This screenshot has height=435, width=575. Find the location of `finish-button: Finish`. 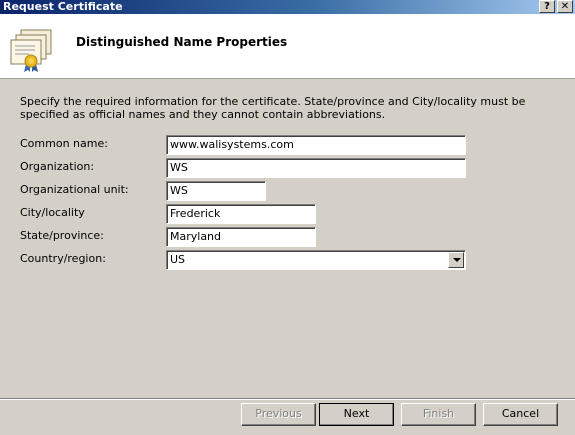

finish-button: Finish is located at coordinates (438, 414).